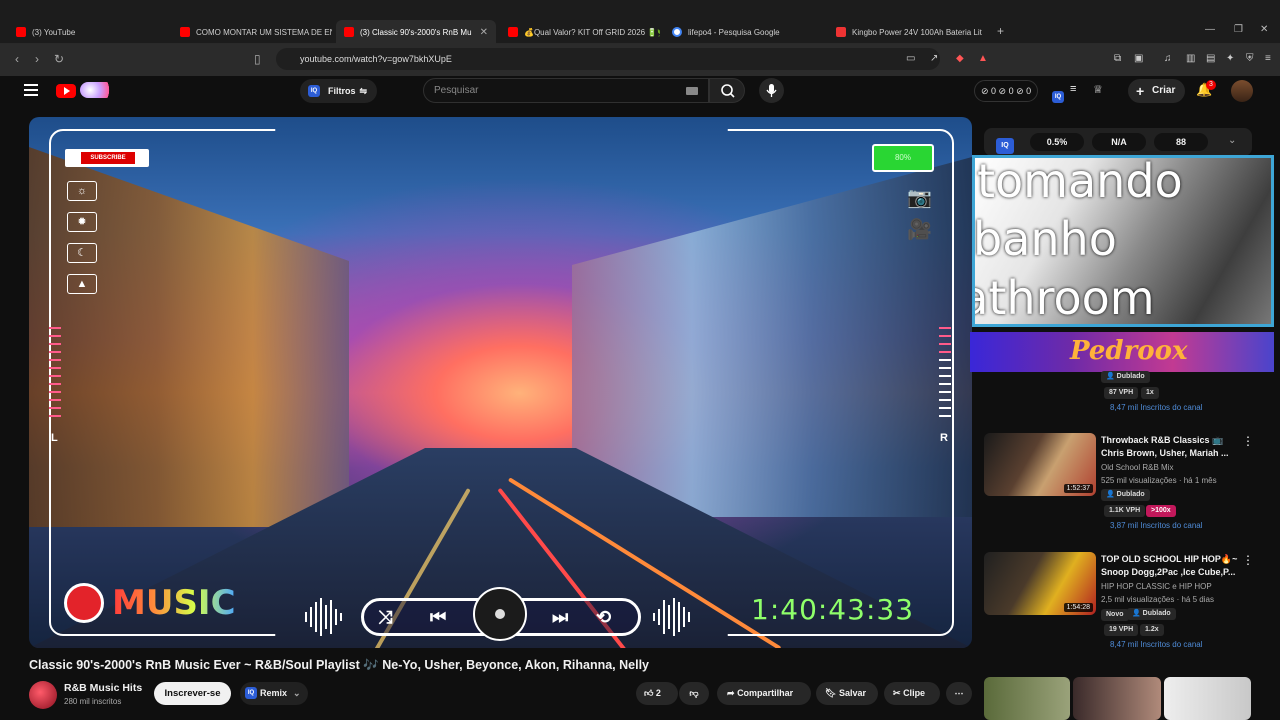 This screenshot has height=720, width=1280. I want to click on tab-qual-valor: 💰Qual Valor? KIT Off GRID 2026 🔋🌿, so click(580, 32).